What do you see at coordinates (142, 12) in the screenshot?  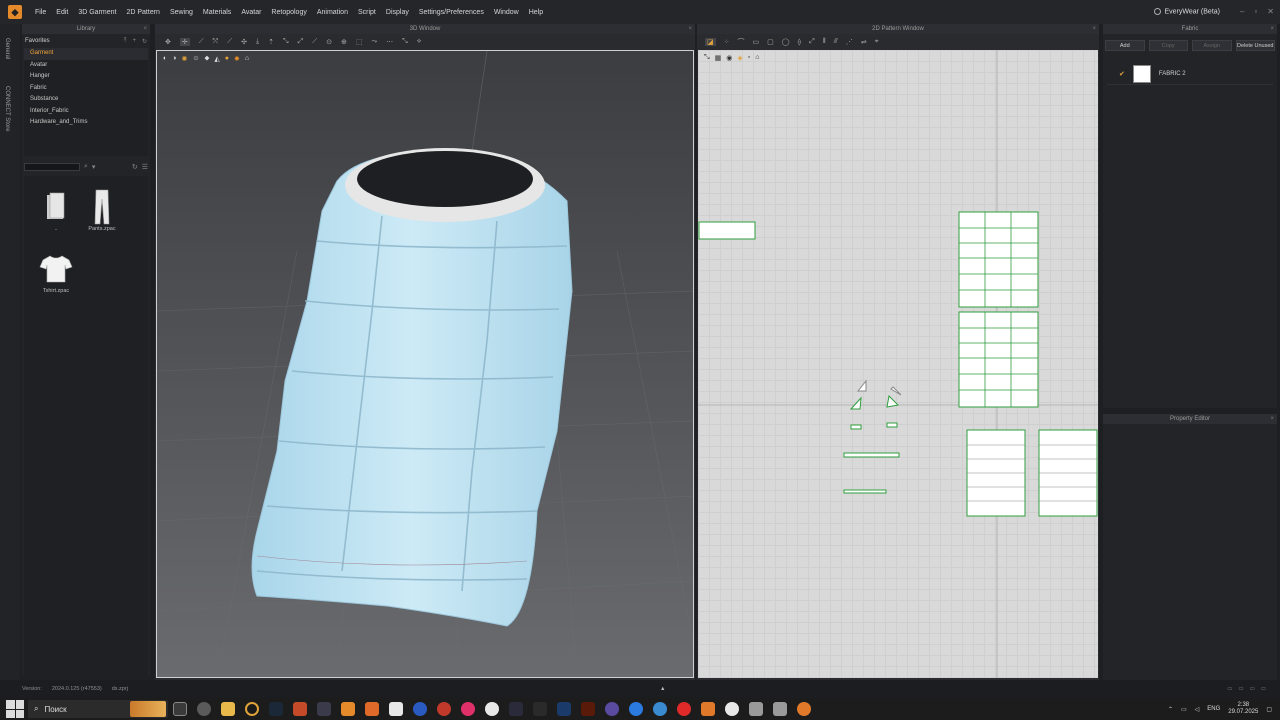 I see `menu-2d-pattern: 2D Pattern` at bounding box center [142, 12].